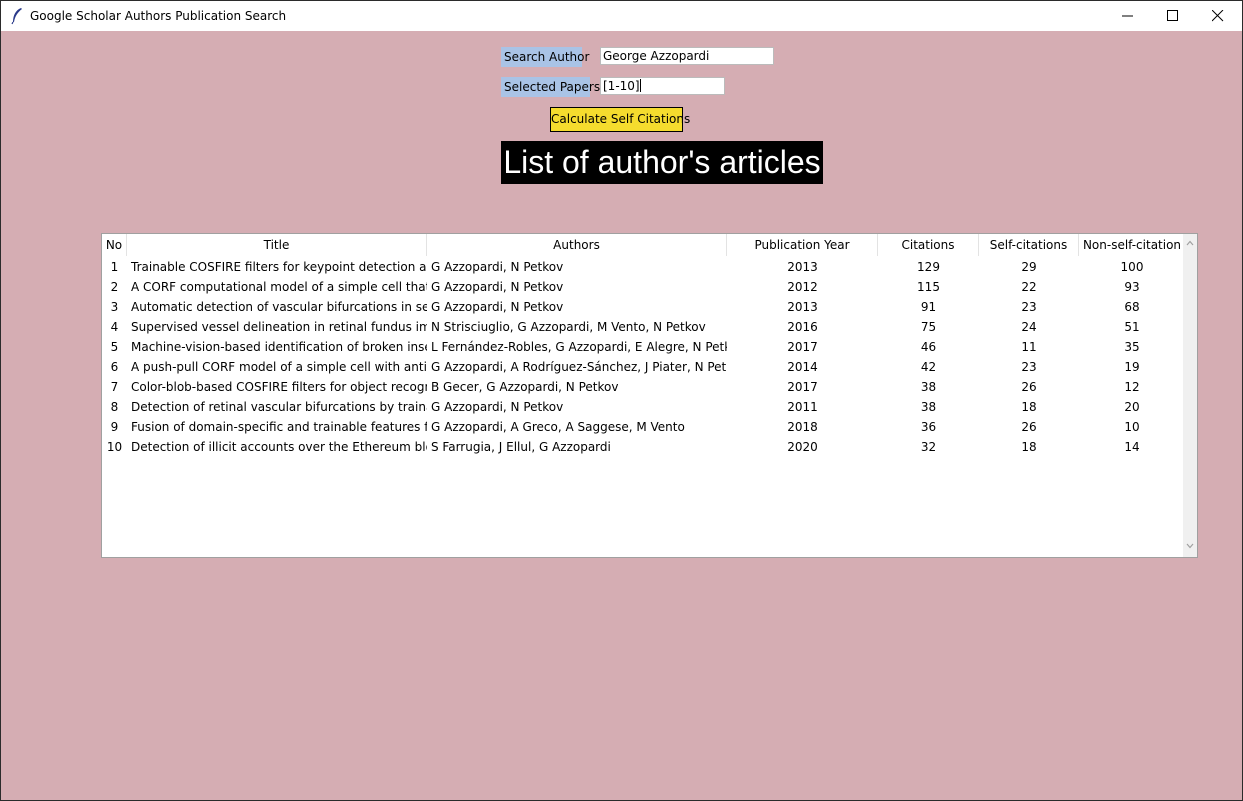  What do you see at coordinates (928, 267) in the screenshot?
I see `cell-citations: 129` at bounding box center [928, 267].